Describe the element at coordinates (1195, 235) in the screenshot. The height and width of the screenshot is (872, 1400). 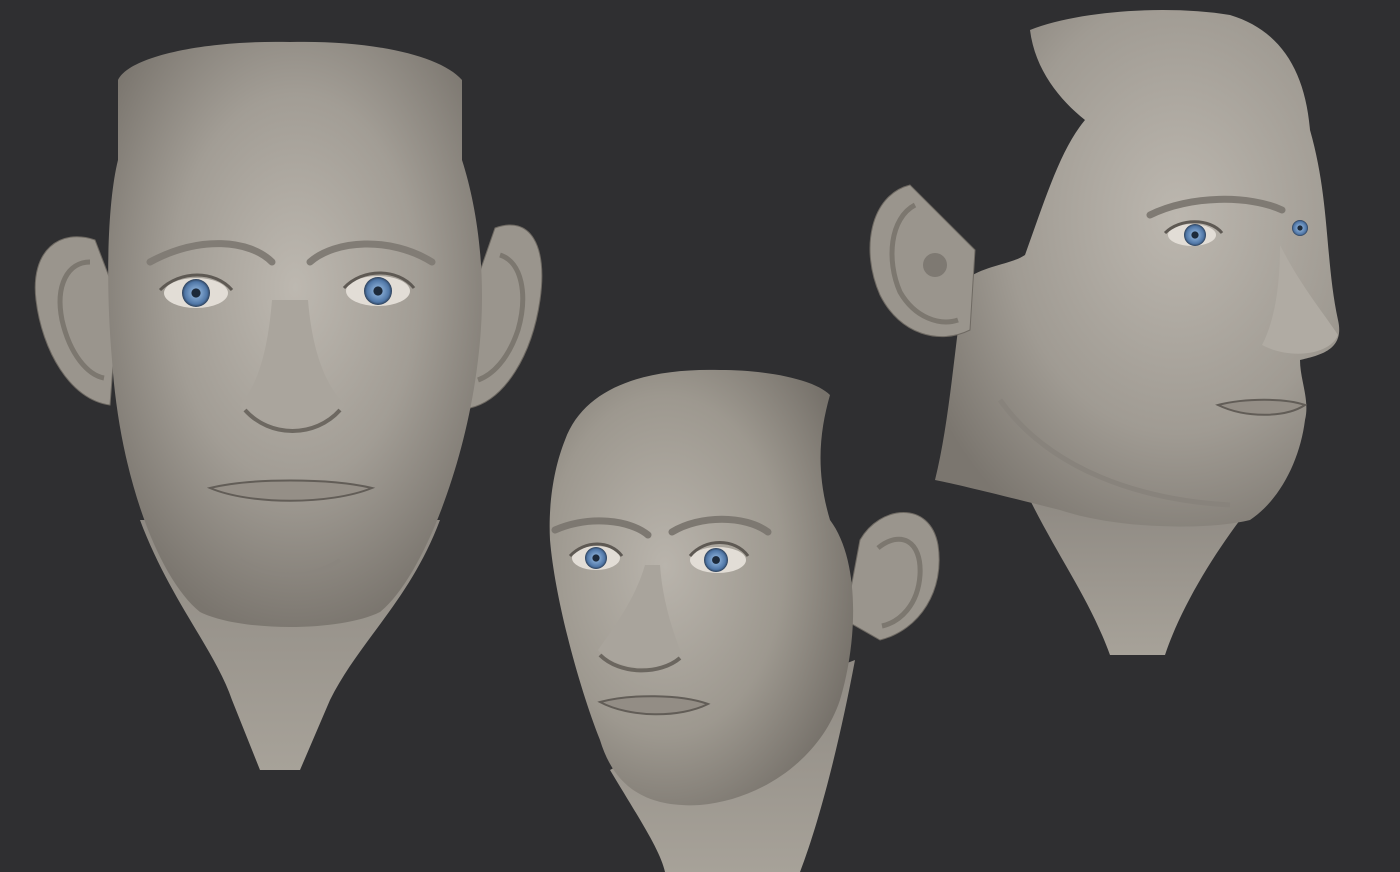
I see `eye` at that location.